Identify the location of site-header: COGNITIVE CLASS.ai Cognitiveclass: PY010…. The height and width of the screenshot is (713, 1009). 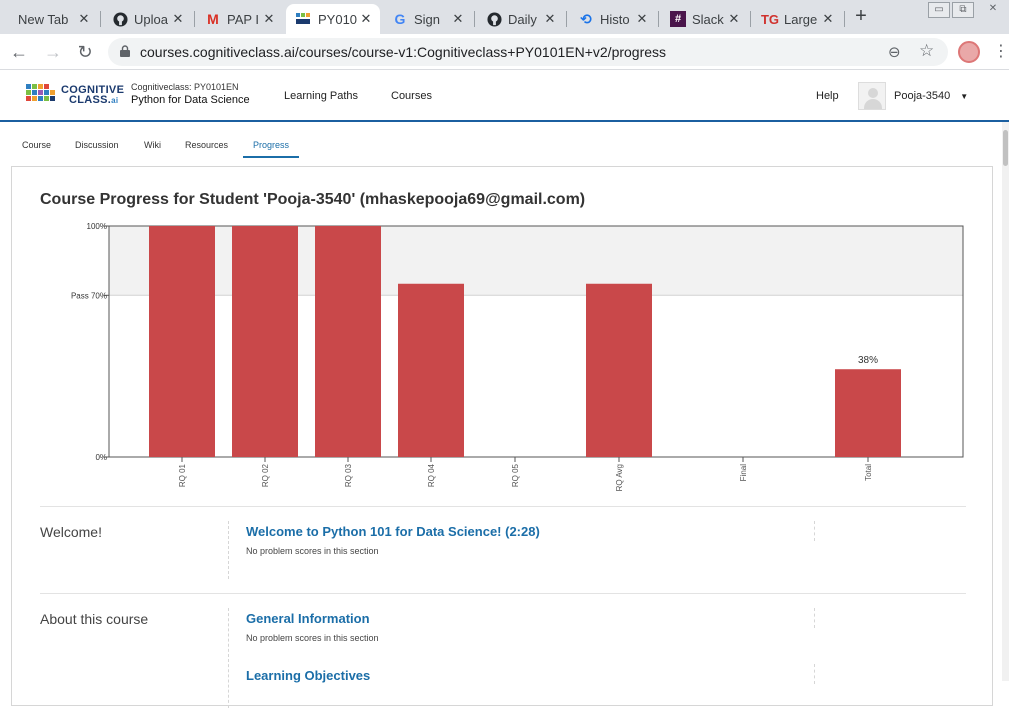
(504, 96).